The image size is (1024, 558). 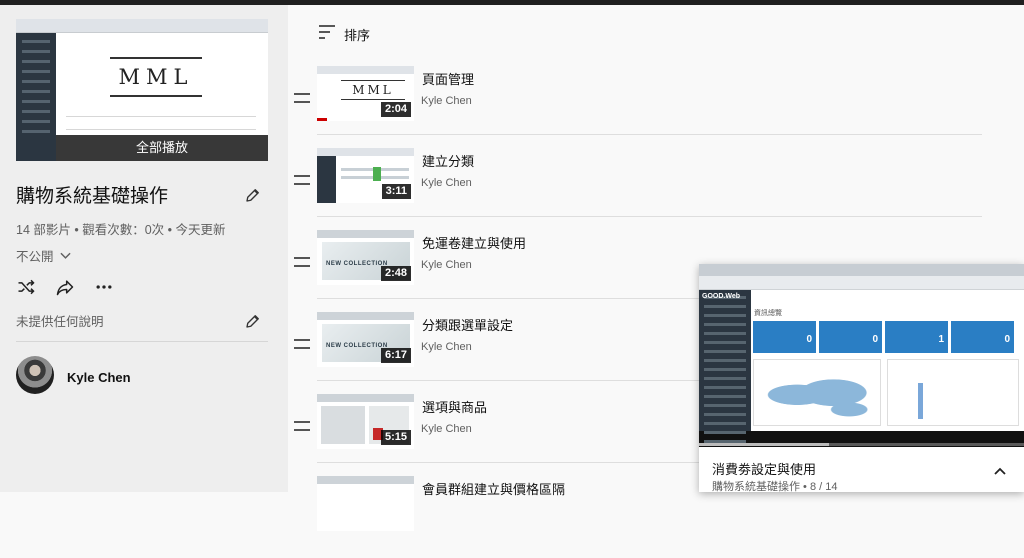 I want to click on watch-progress-bar, so click(x=322, y=119).